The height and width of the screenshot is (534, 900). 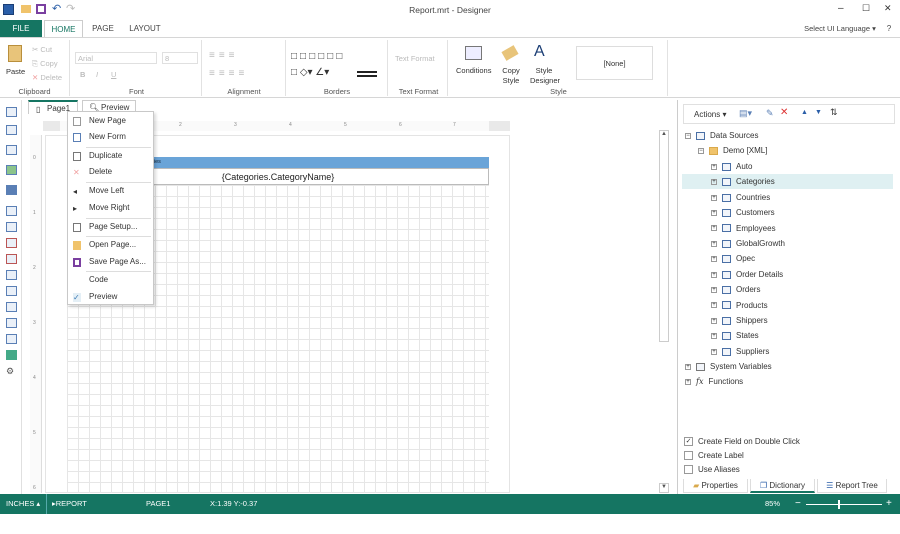 What do you see at coordinates (116, 58) in the screenshot?
I see `font-family-select: Arial` at bounding box center [116, 58].